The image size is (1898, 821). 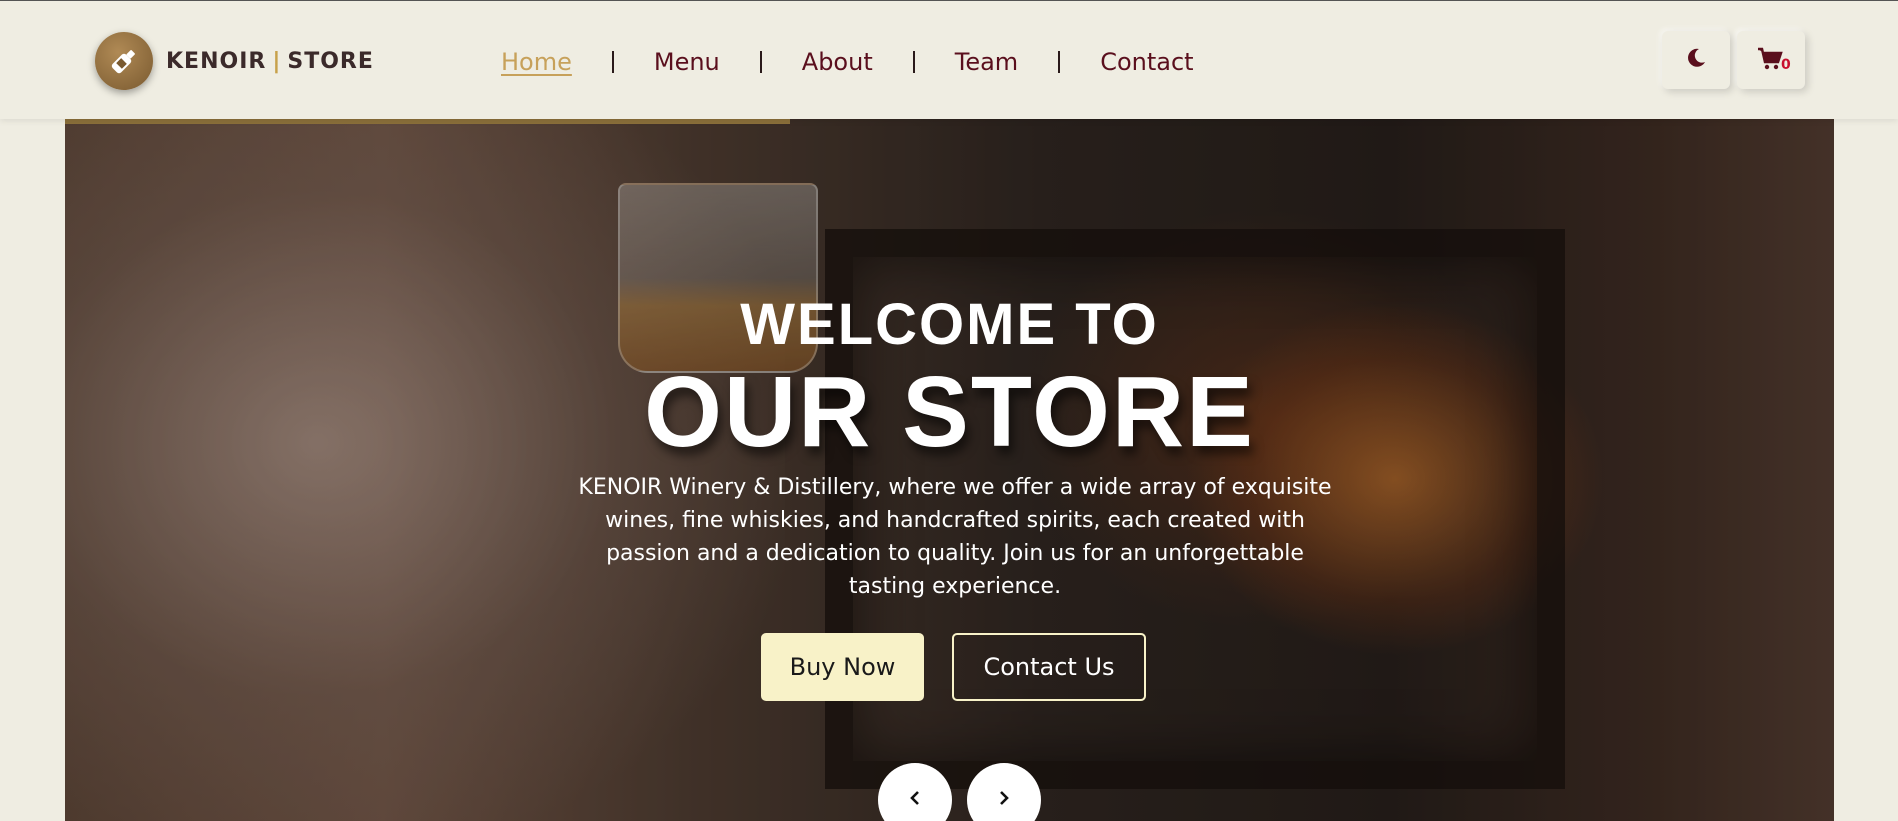 I want to click on brand: KENOIR | STORE, so click(x=234, y=61).